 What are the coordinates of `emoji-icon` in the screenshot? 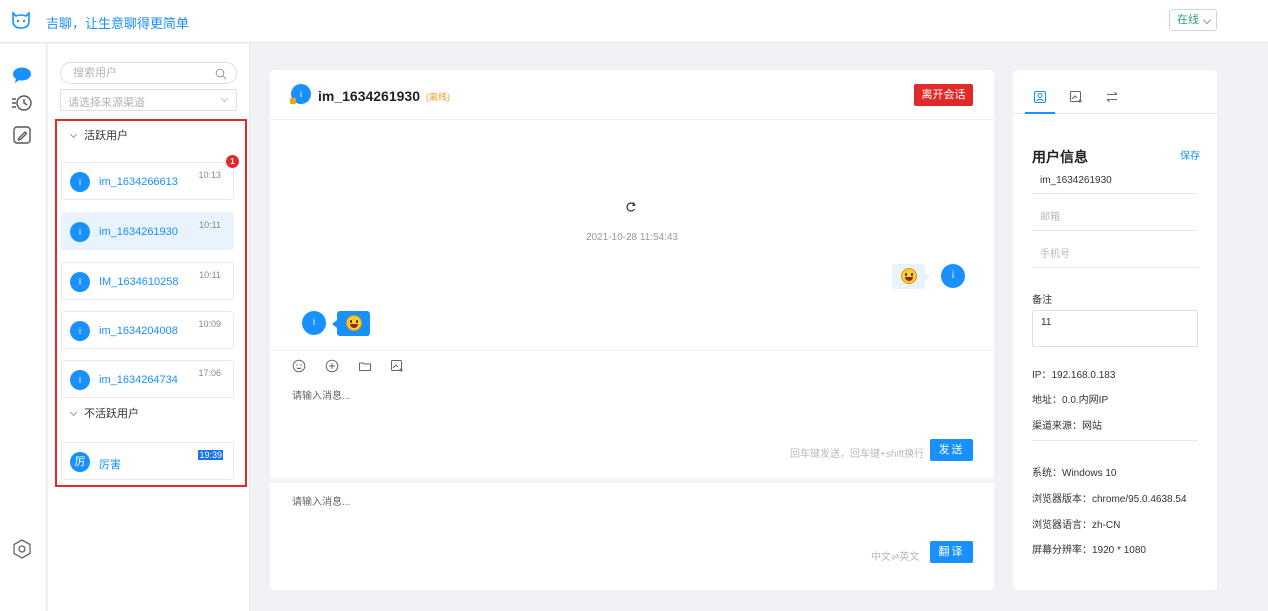 It's located at (299, 366).